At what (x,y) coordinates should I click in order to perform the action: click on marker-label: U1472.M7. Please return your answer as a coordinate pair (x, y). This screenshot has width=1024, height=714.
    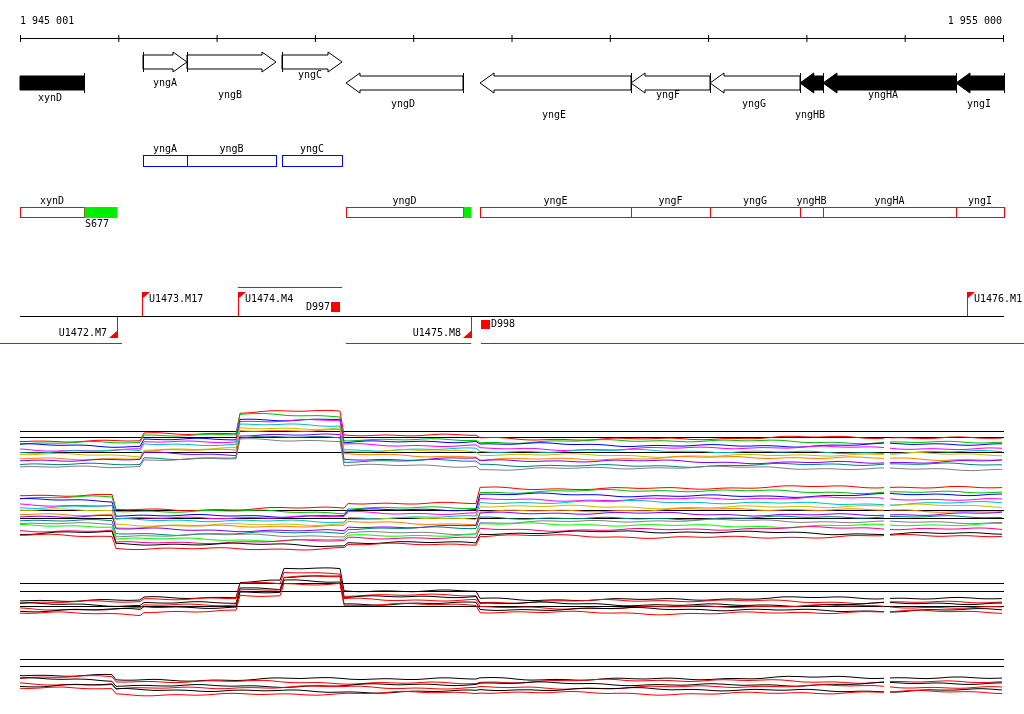
    Looking at the image, I should click on (82, 332).